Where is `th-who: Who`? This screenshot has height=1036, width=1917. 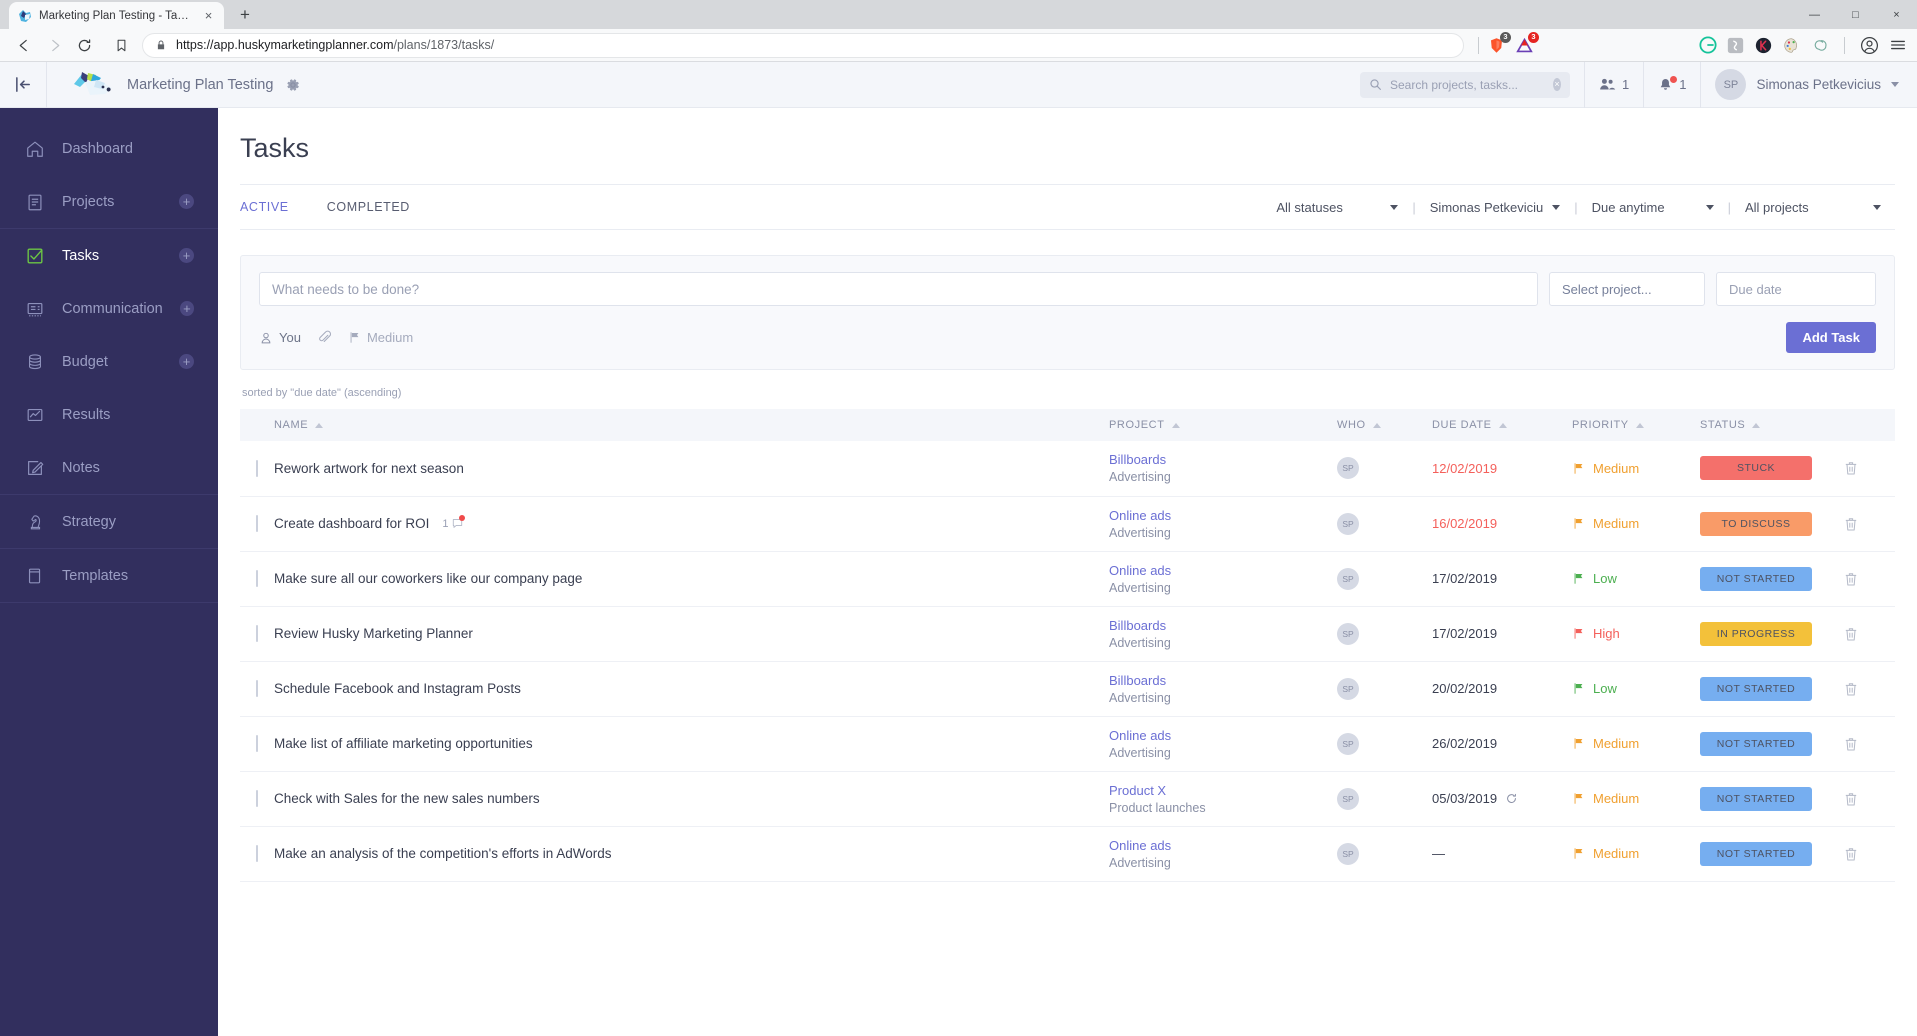
th-who: Who is located at coordinates (1384, 425).